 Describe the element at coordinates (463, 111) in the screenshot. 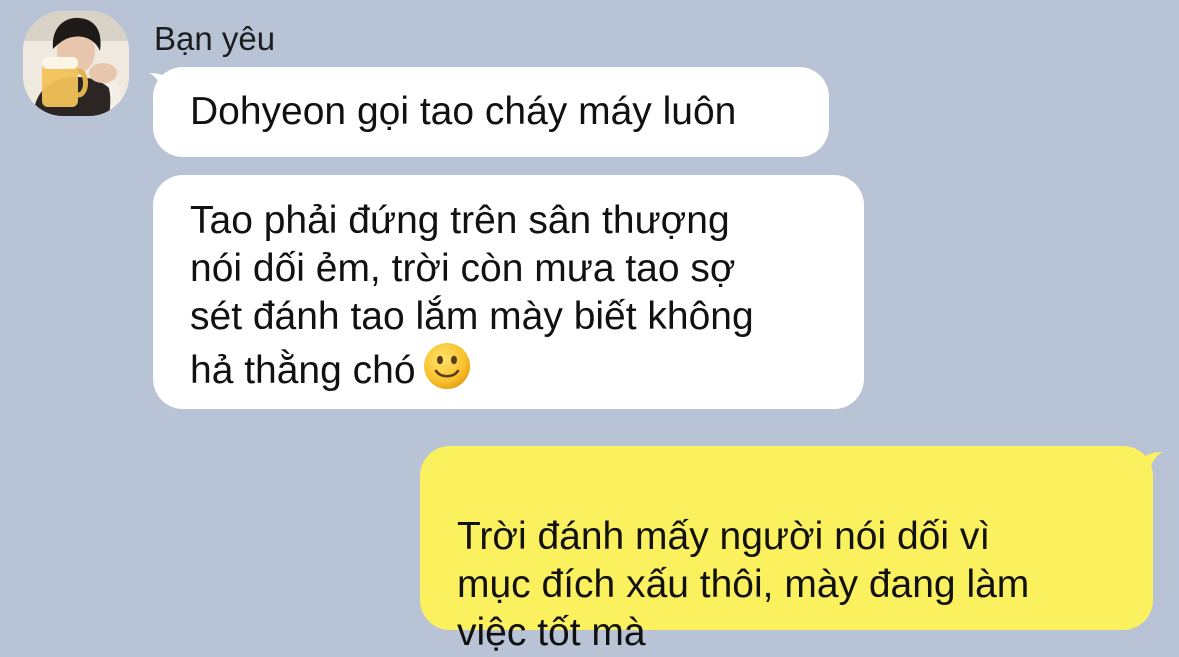

I see `message-text: Dohyeon gọi tao cháy máy luôn` at that location.